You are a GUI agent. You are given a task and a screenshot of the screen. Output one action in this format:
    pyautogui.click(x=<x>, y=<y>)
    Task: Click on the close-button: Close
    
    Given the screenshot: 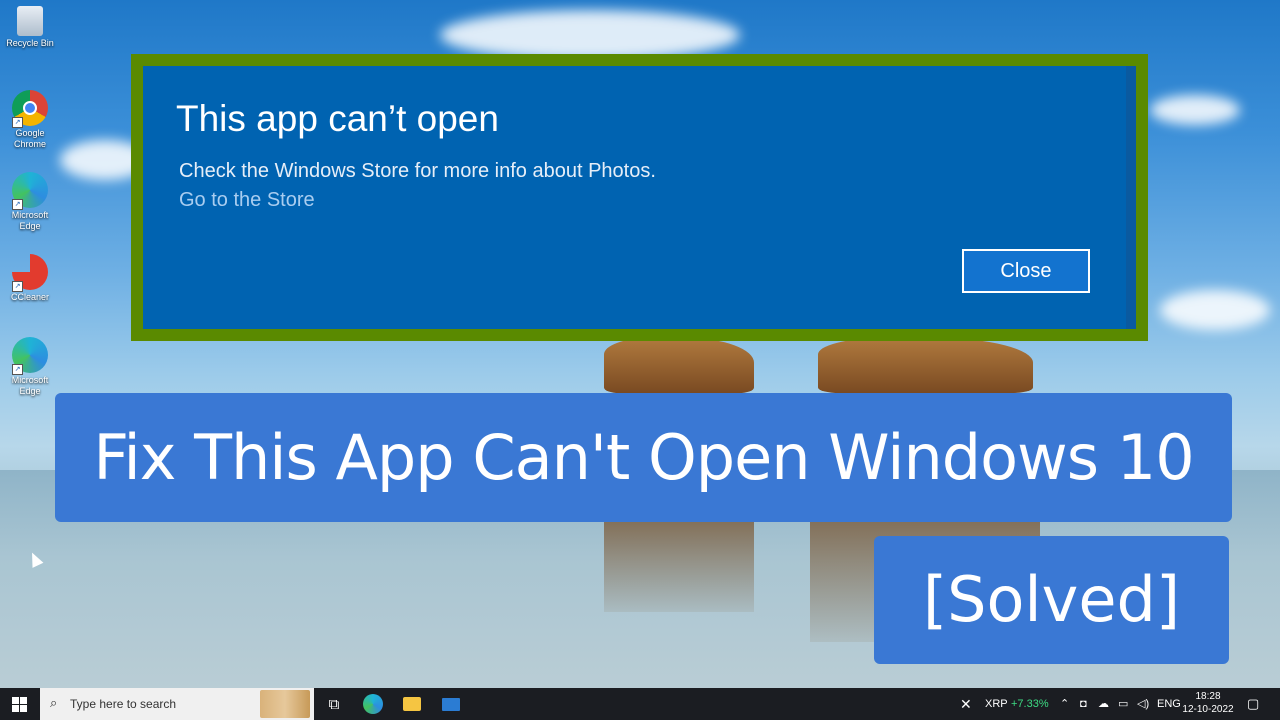 What is the action you would take?
    pyautogui.click(x=1026, y=271)
    